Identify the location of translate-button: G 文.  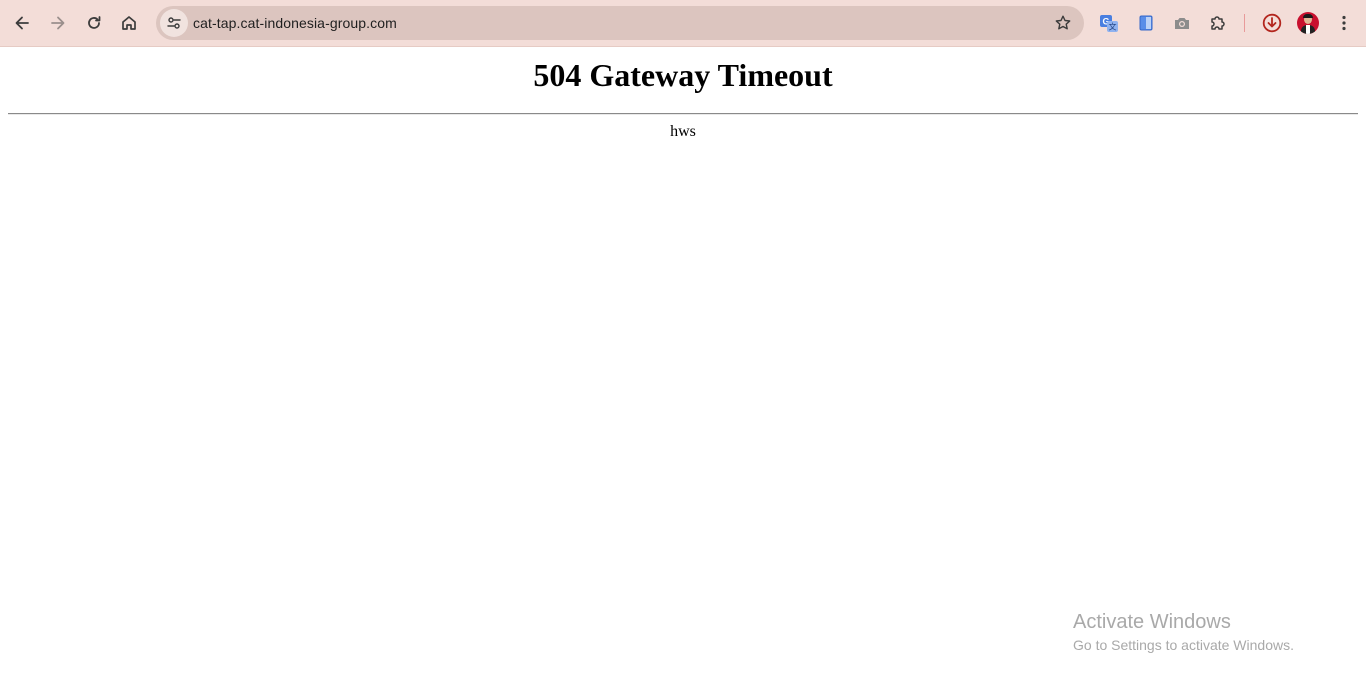
(1109, 23).